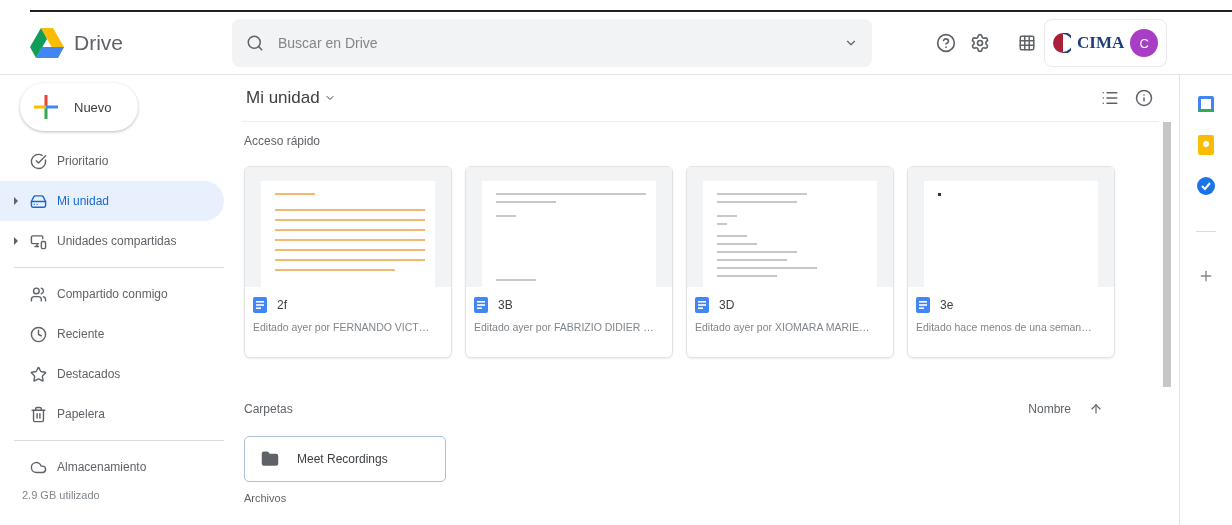 This screenshot has width=1232, height=525. What do you see at coordinates (1144, 43) in the screenshot?
I see `avatar: C` at bounding box center [1144, 43].